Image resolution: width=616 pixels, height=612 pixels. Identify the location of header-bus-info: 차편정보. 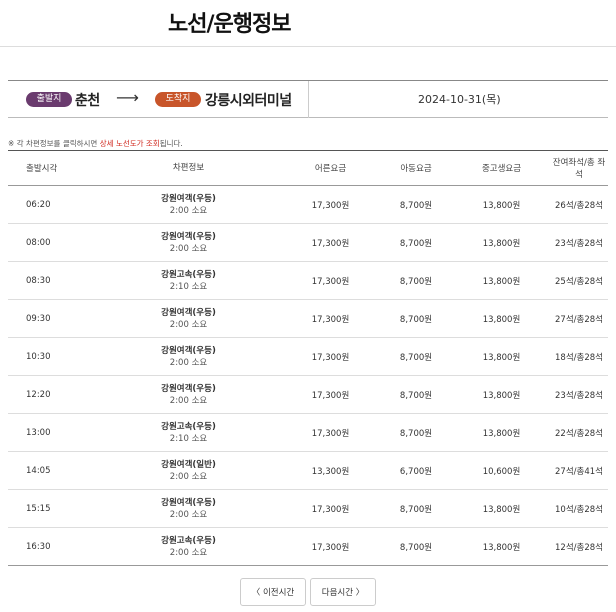
(188, 168).